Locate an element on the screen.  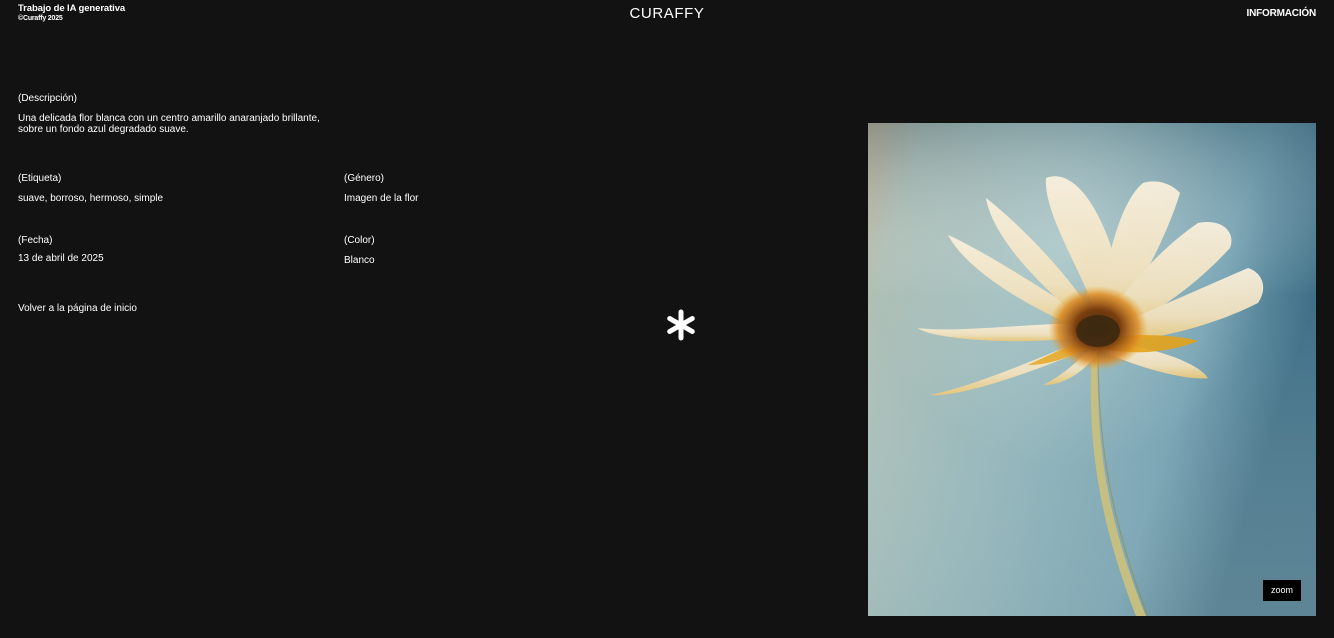
asterisk-icon is located at coordinates (681, 325).